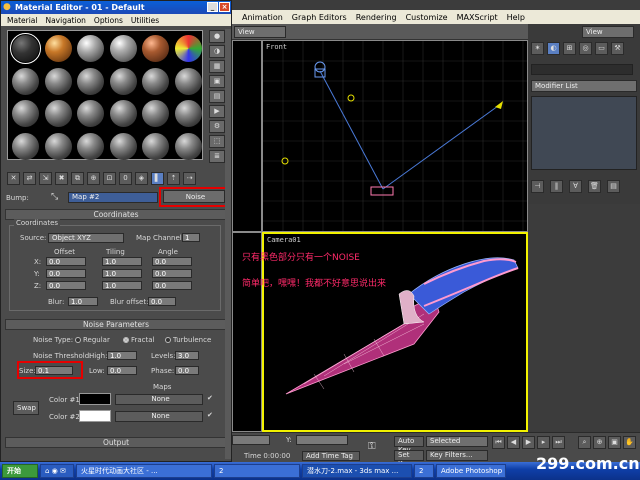 This screenshot has width=640, height=480. Describe the element at coordinates (125, 178) in the screenshot. I see `material-effects-channel-icon: 0` at that location.